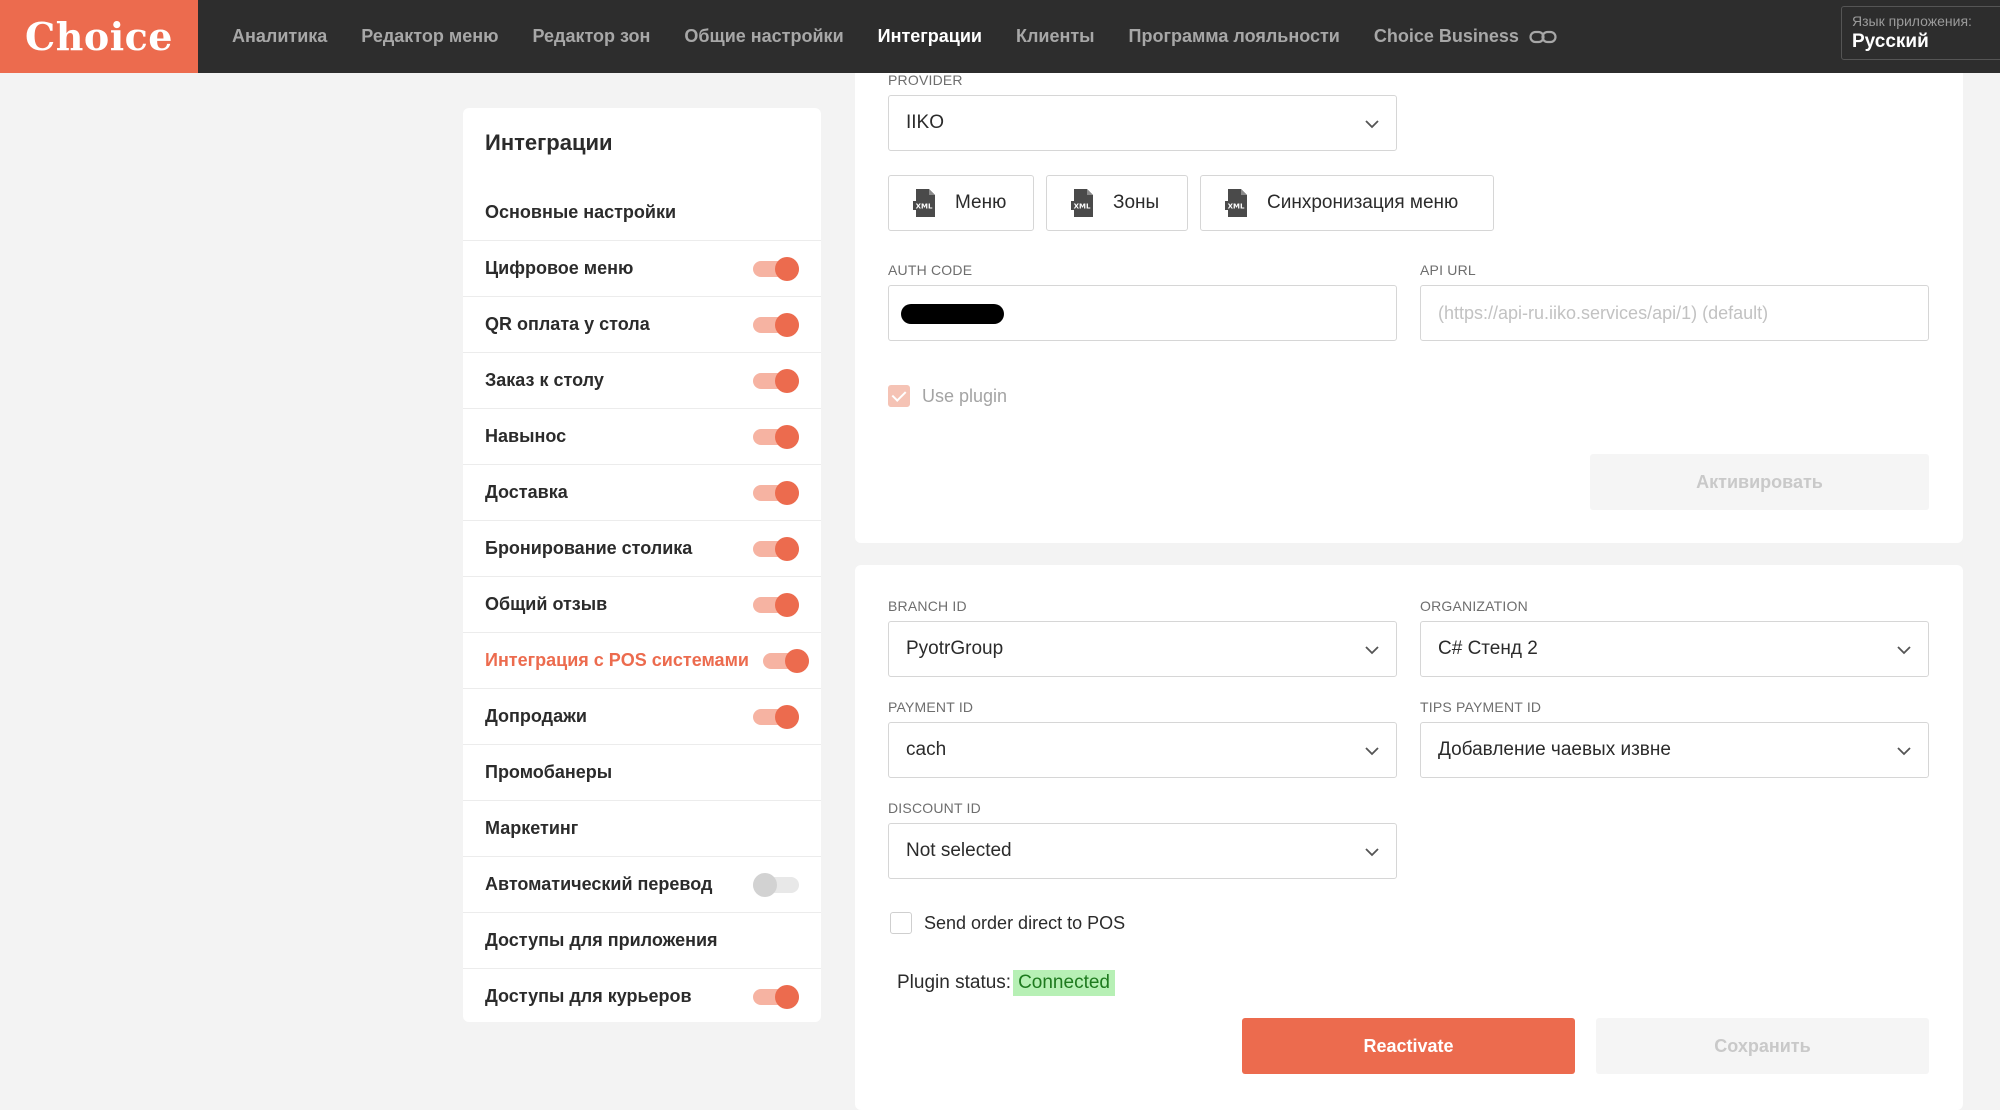 The height and width of the screenshot is (1110, 2000). What do you see at coordinates (1759, 482) in the screenshot?
I see `activate-button: Активировать` at bounding box center [1759, 482].